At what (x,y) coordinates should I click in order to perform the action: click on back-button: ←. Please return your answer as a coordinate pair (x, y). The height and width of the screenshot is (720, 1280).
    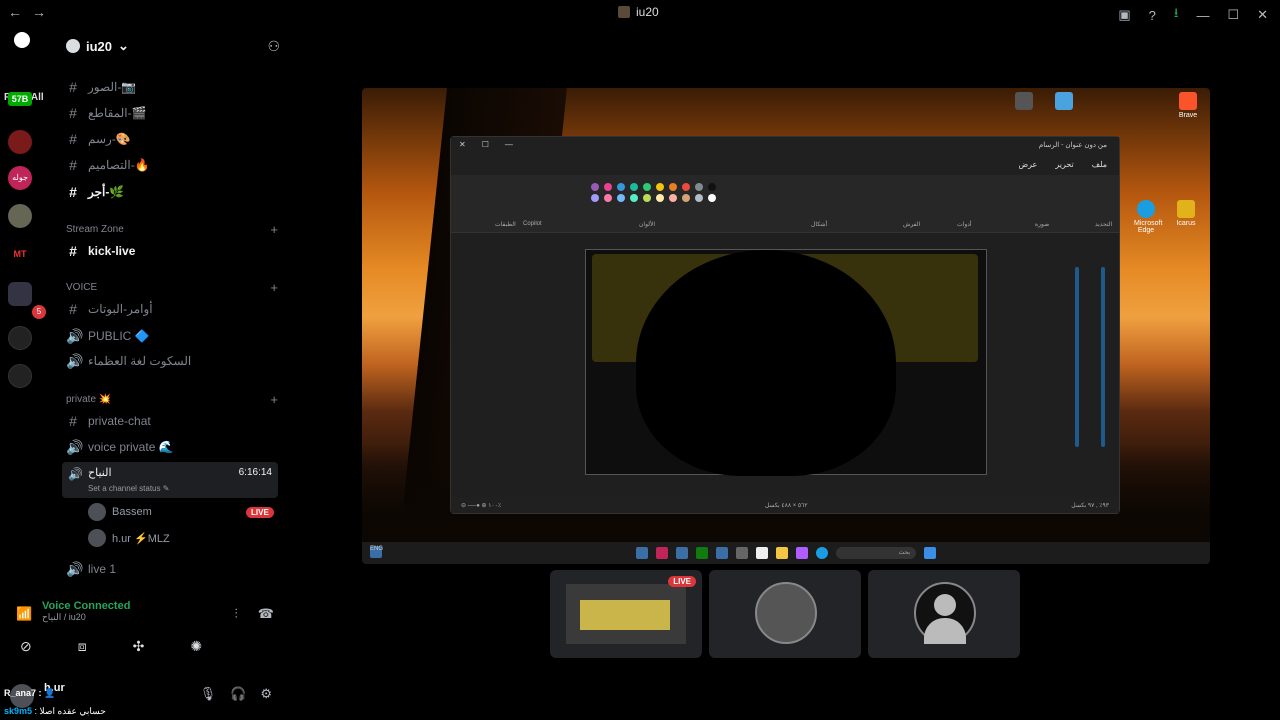
    Looking at the image, I should click on (15, 12).